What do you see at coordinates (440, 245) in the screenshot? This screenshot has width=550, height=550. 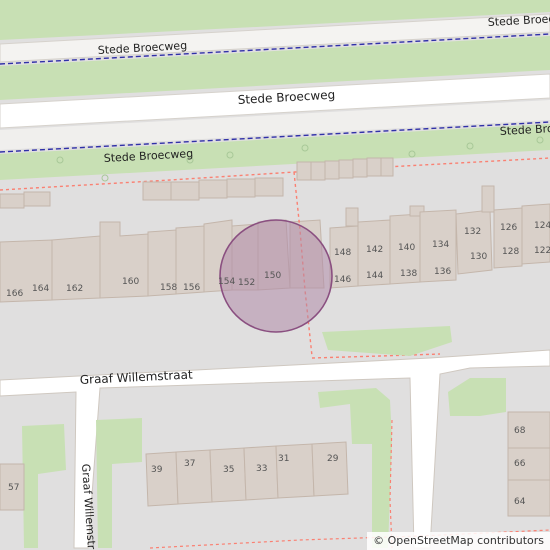 I see `house-number: 134` at bounding box center [440, 245].